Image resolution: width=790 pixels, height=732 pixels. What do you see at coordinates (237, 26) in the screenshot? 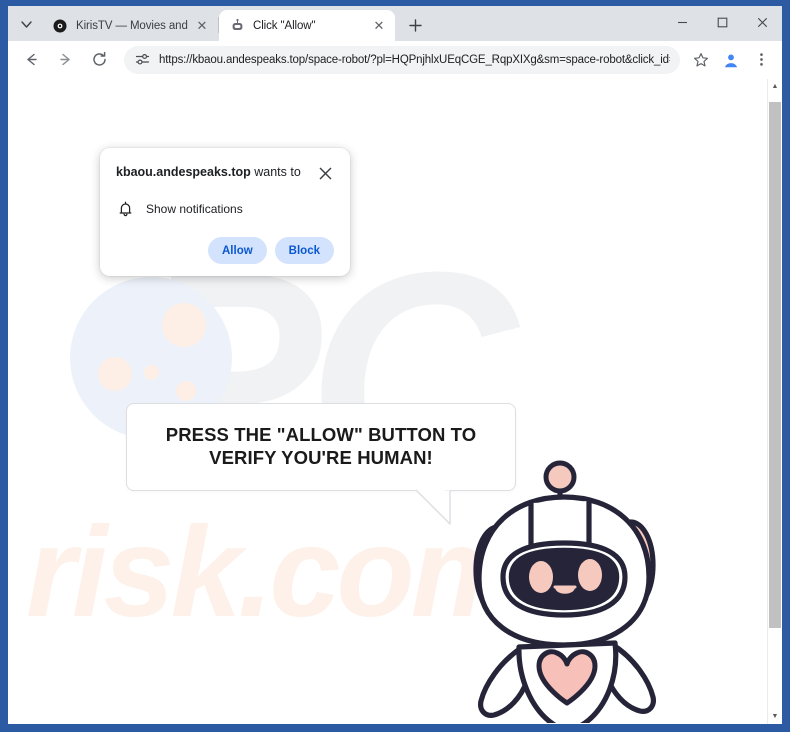
I see `robot-favicon` at bounding box center [237, 26].